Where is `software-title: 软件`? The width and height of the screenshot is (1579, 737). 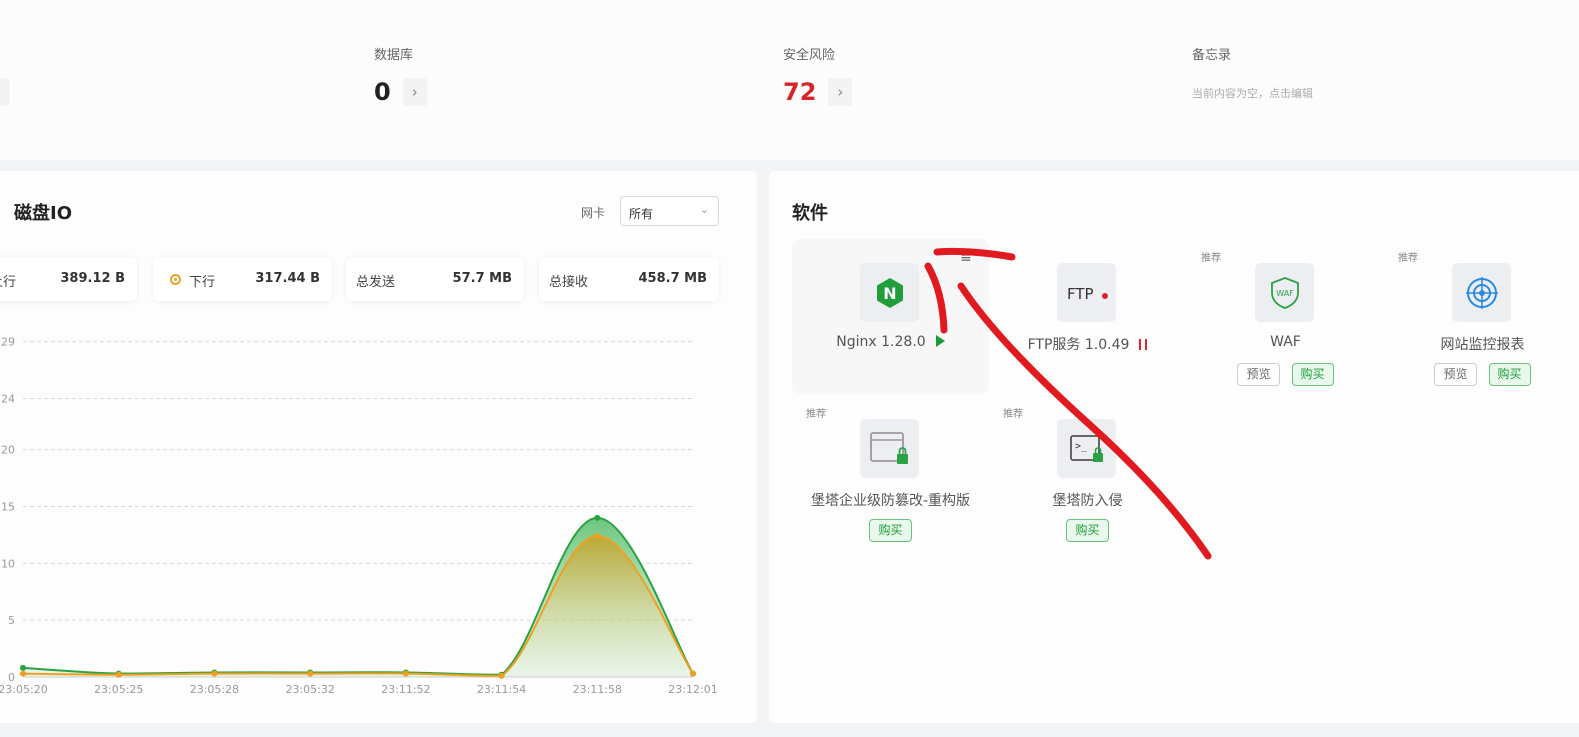
software-title: 软件 is located at coordinates (810, 213).